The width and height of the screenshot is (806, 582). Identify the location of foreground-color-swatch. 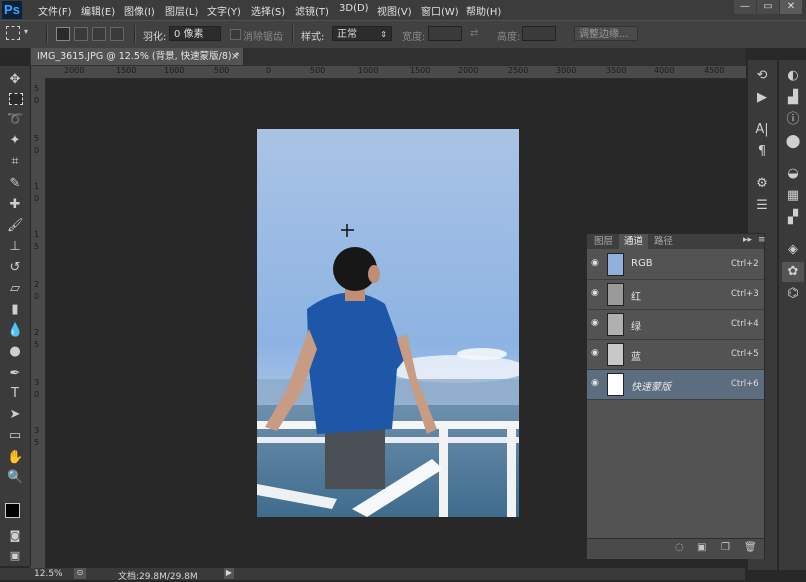
(12, 510).